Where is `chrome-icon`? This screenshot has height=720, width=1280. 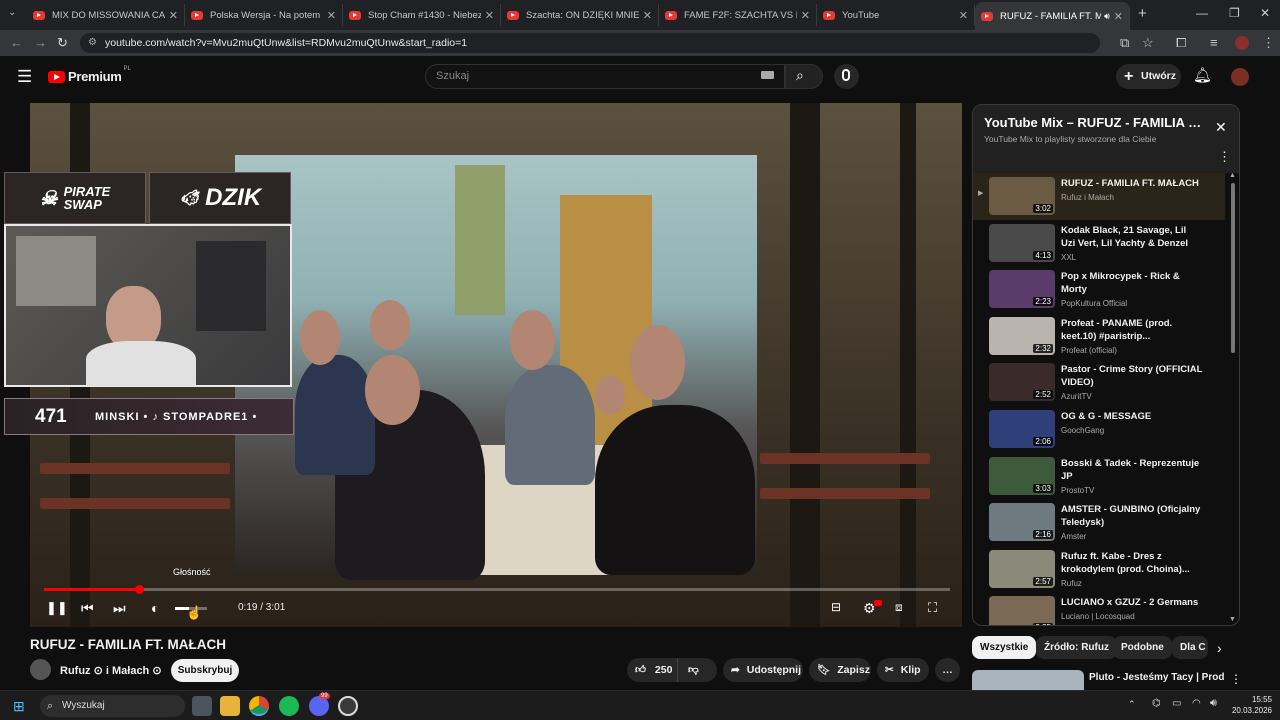 chrome-icon is located at coordinates (259, 706).